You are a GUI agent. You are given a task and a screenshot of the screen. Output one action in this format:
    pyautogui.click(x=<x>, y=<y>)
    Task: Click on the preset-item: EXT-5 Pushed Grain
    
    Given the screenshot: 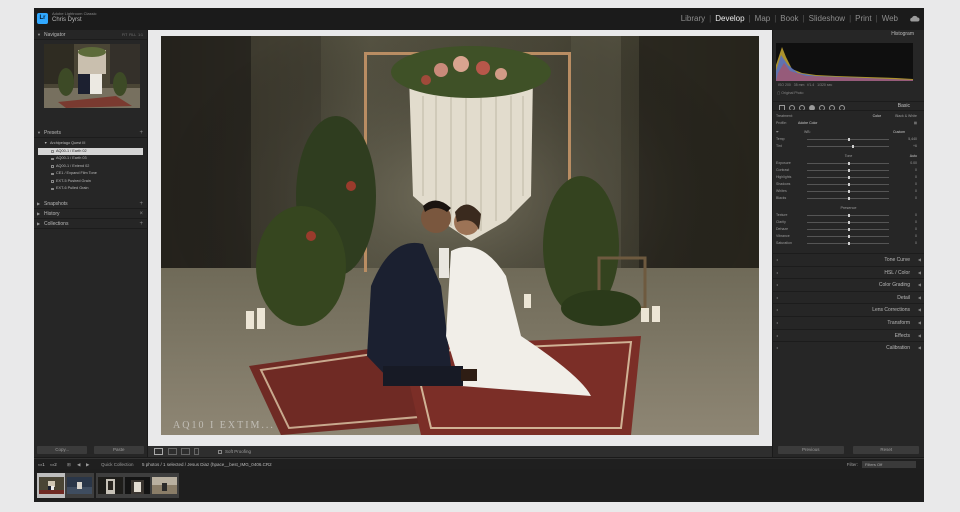 What is the action you would take?
    pyautogui.click(x=90, y=182)
    